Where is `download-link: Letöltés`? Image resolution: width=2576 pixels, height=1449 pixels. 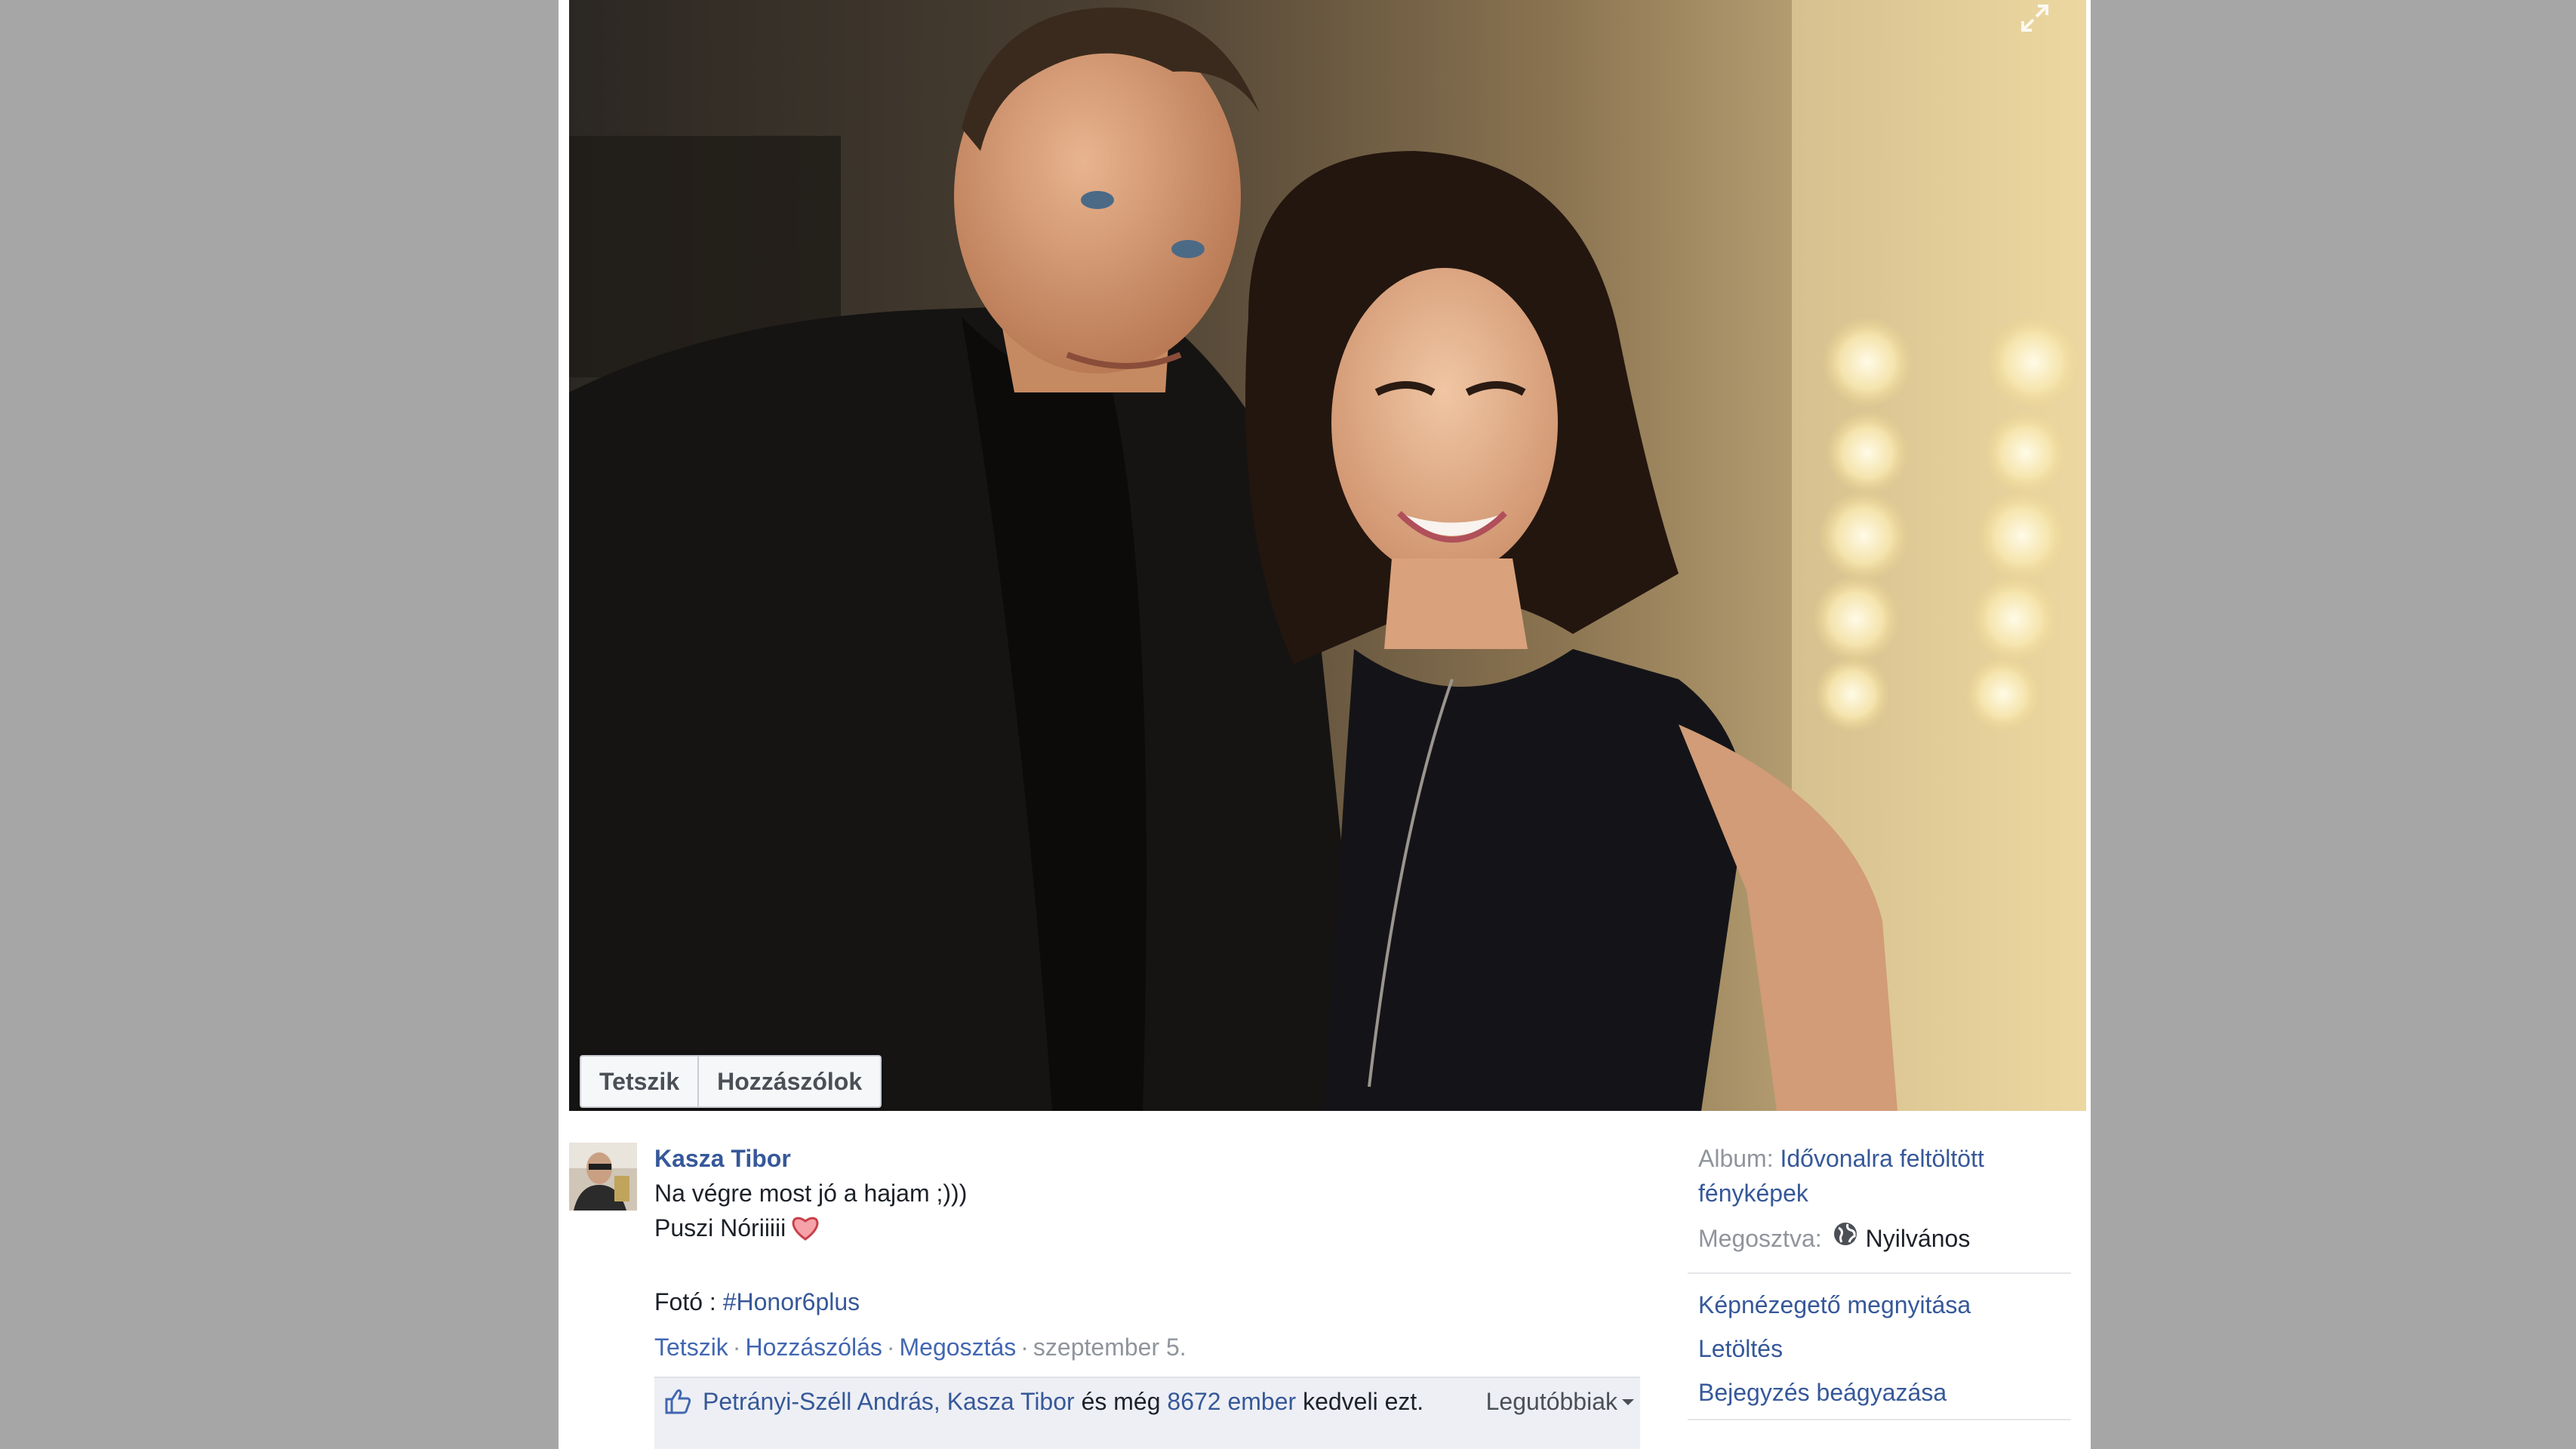 download-link: Letöltés is located at coordinates (1879, 1348).